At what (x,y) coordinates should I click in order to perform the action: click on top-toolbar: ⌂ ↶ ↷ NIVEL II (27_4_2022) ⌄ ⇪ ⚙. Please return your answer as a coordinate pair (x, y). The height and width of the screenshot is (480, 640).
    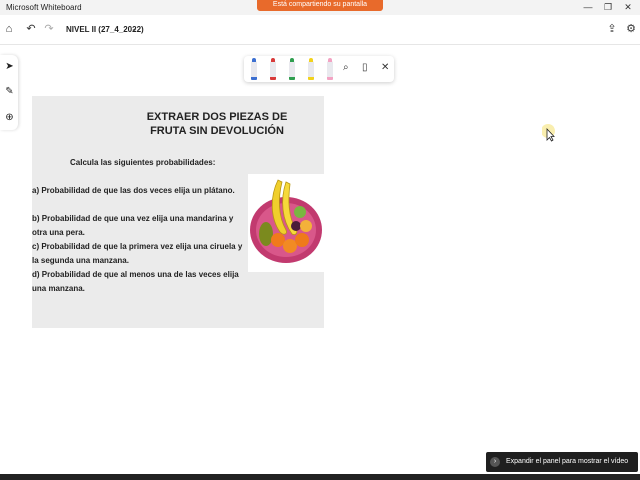
    Looking at the image, I should click on (320, 30).